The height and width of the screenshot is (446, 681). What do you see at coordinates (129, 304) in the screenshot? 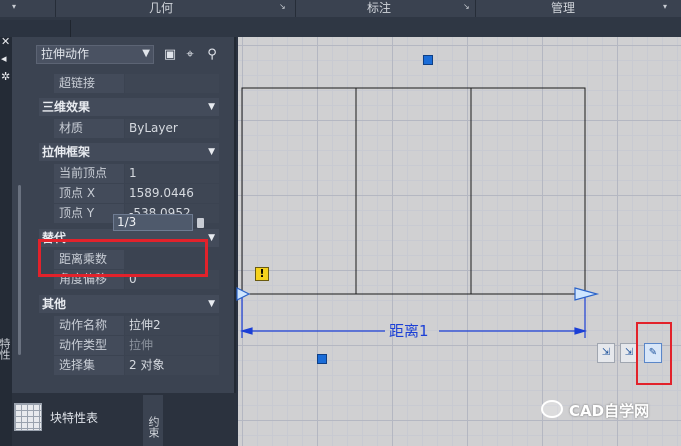
I see `section-misc: 其他 ▼` at bounding box center [129, 304].